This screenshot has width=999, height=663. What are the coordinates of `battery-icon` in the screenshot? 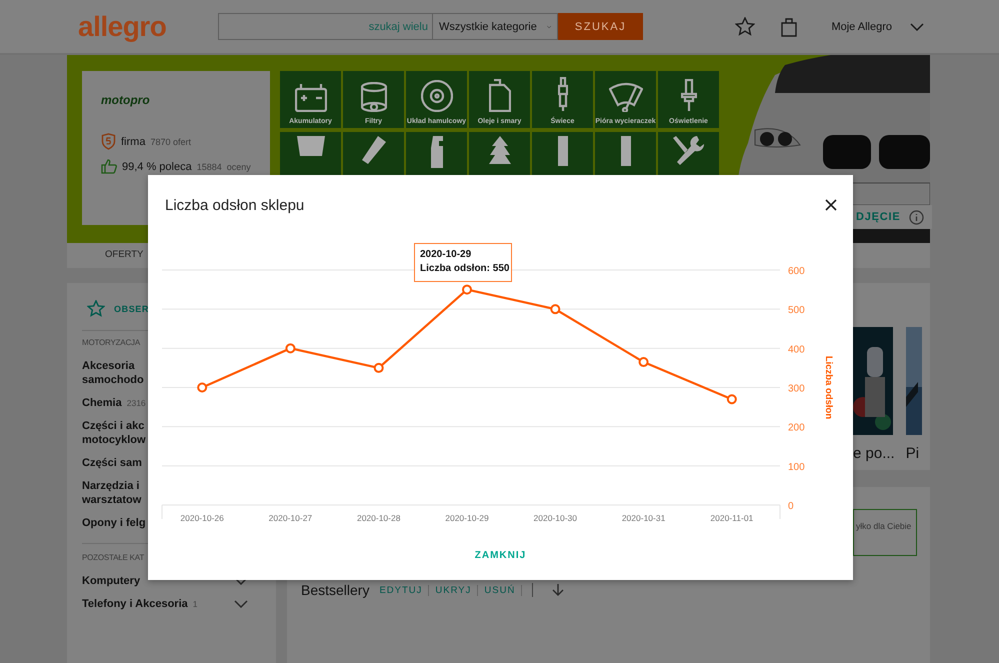 It's located at (310, 97).